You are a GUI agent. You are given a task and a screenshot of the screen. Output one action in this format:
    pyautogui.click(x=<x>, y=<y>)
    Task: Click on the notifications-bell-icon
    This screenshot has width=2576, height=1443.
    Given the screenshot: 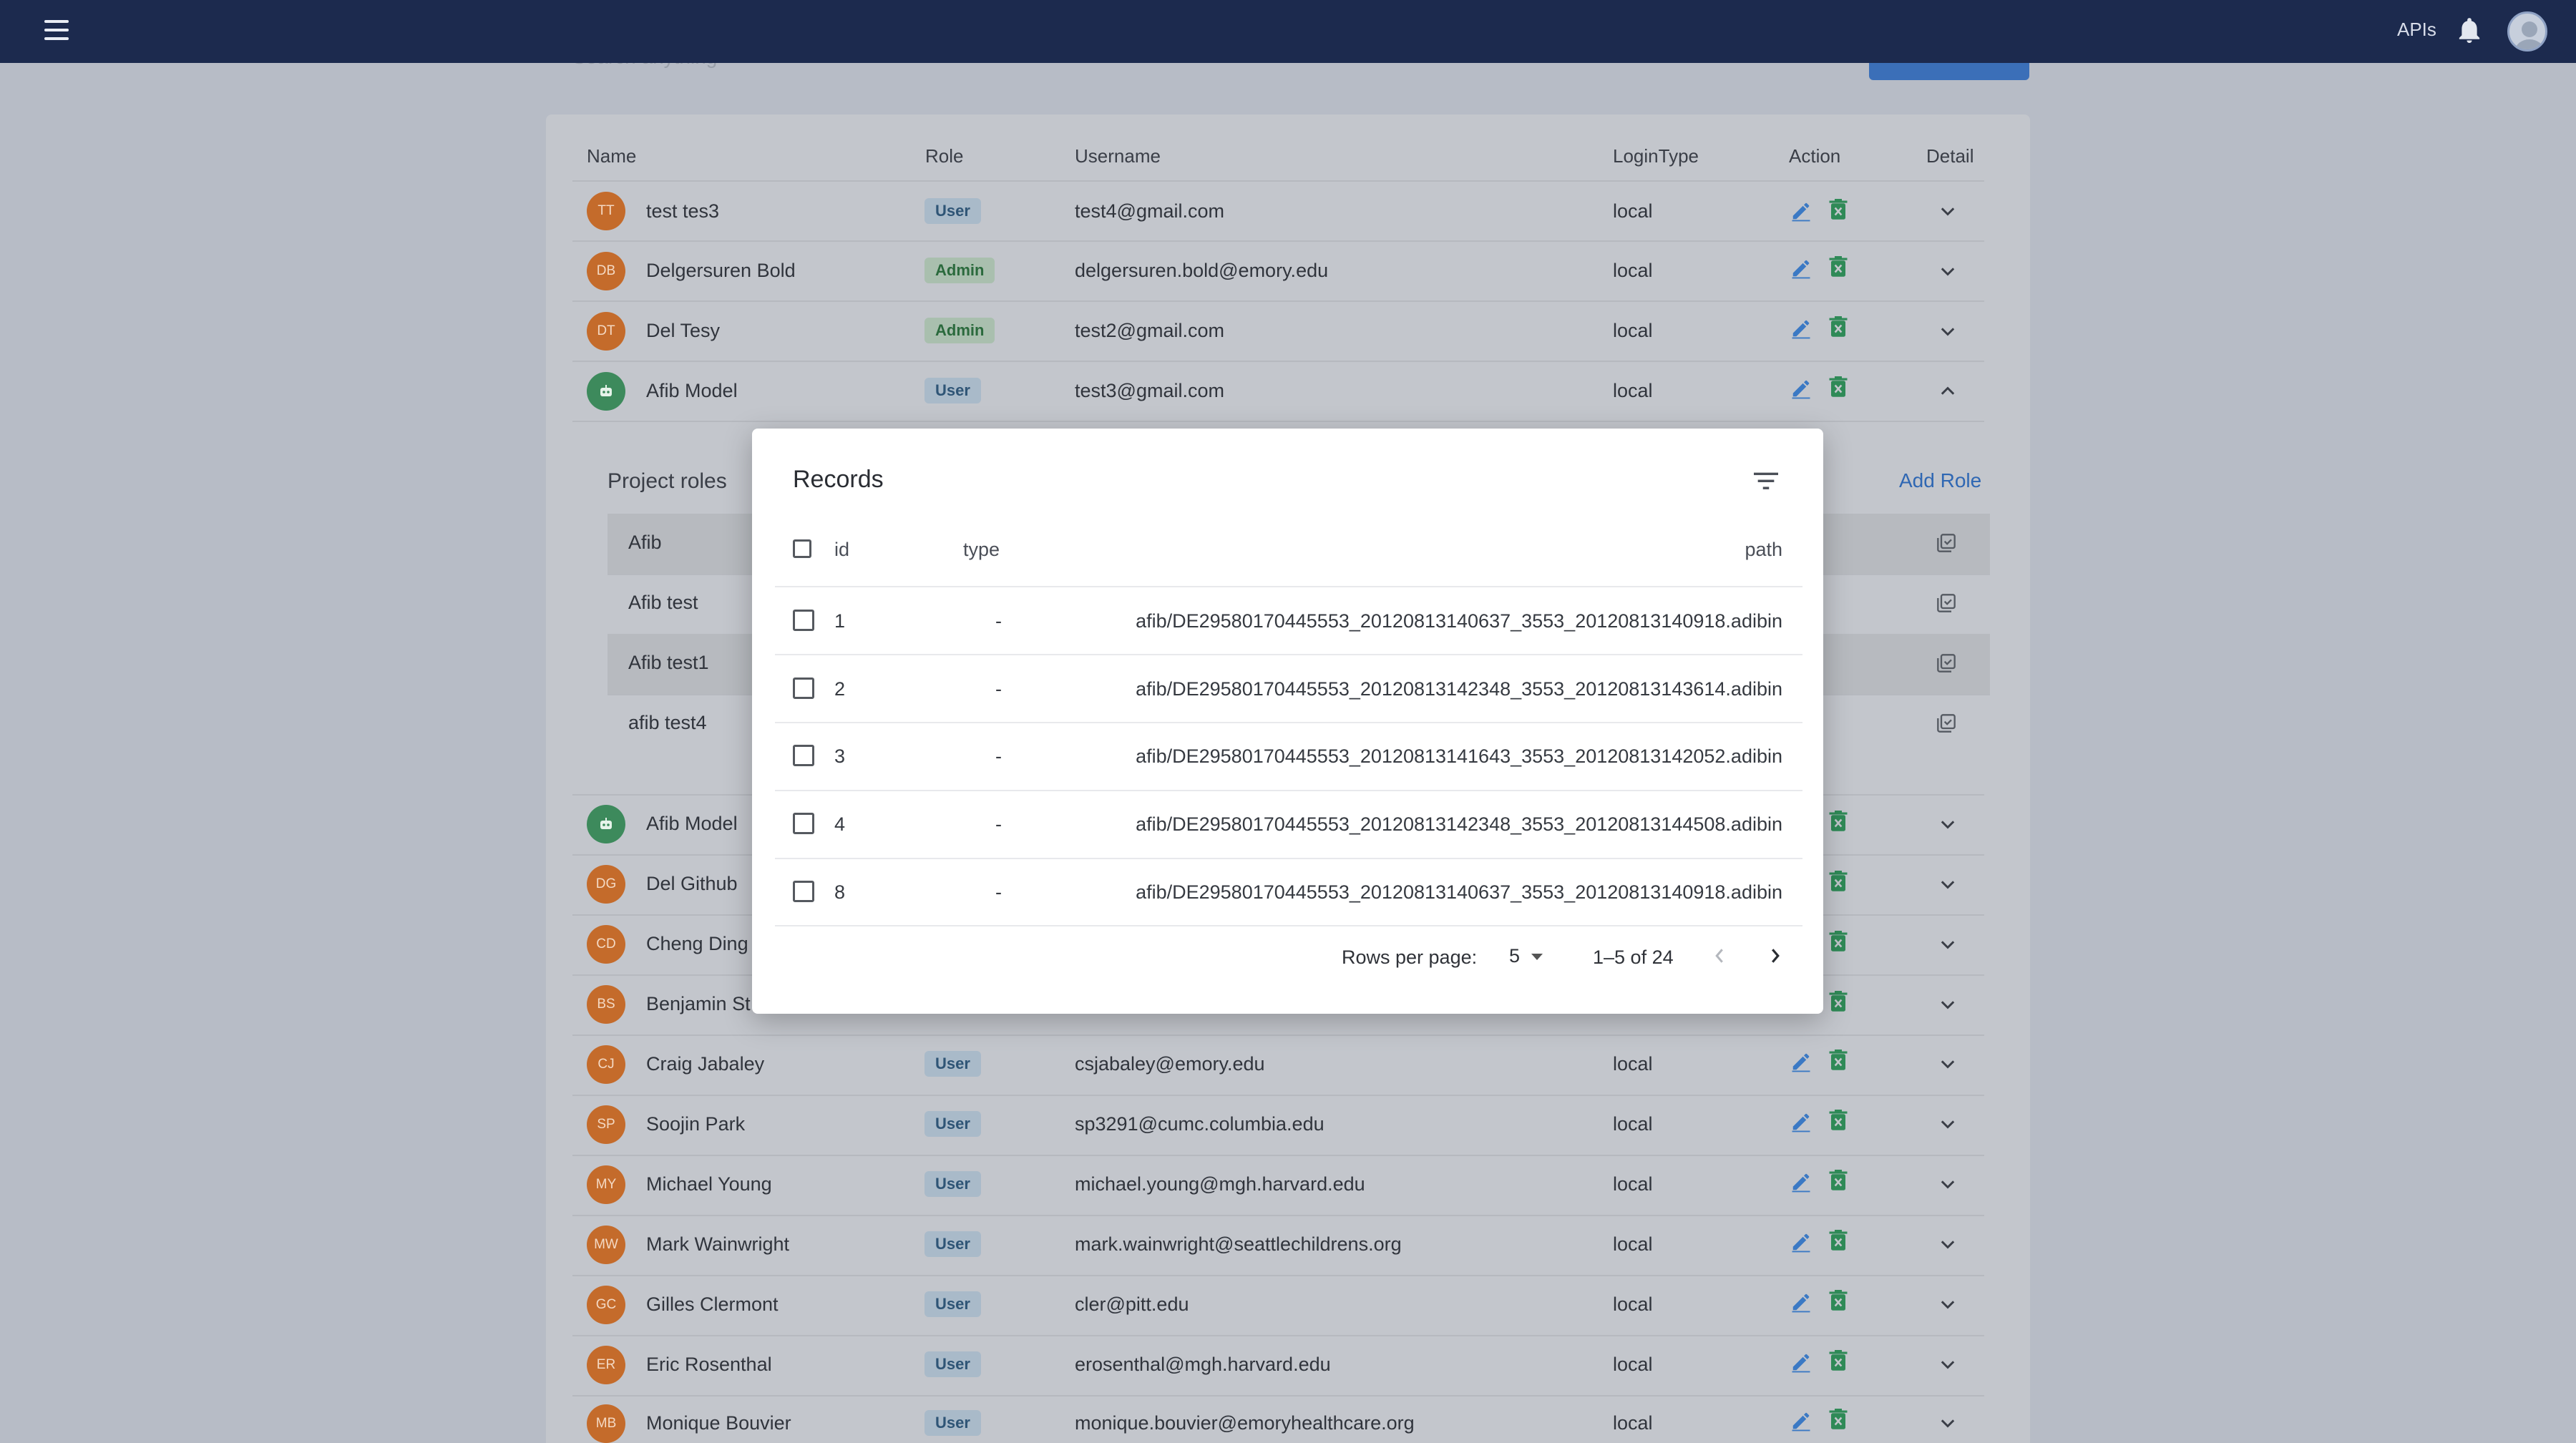 What is the action you would take?
    pyautogui.click(x=2469, y=30)
    